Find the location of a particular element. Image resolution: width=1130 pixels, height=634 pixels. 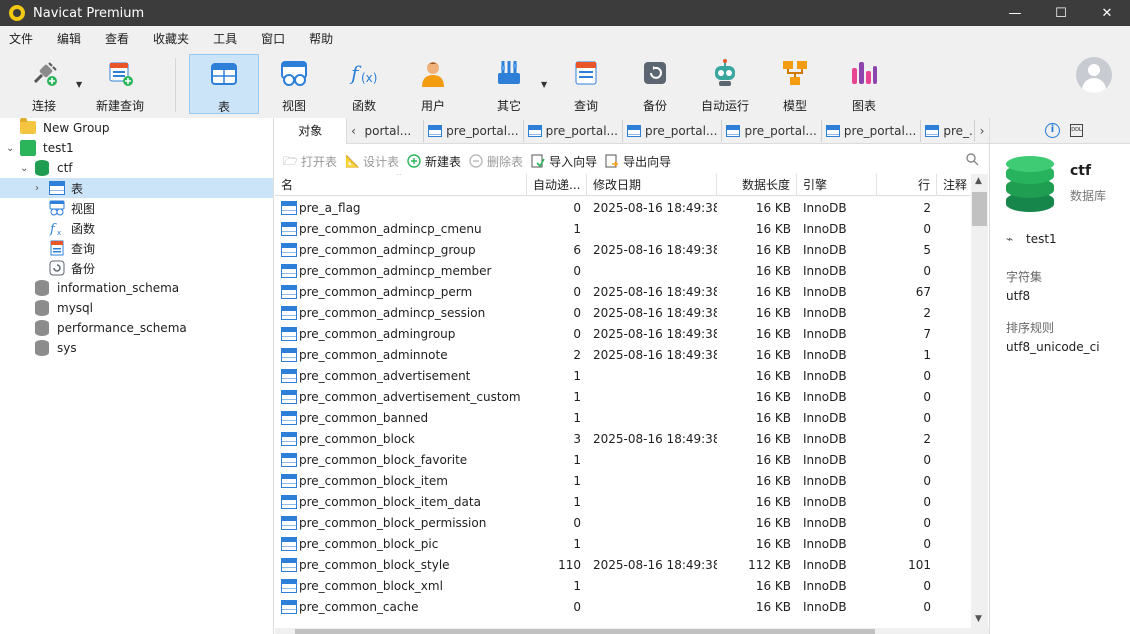

automation-button: 自动运行 is located at coordinates (725, 84).